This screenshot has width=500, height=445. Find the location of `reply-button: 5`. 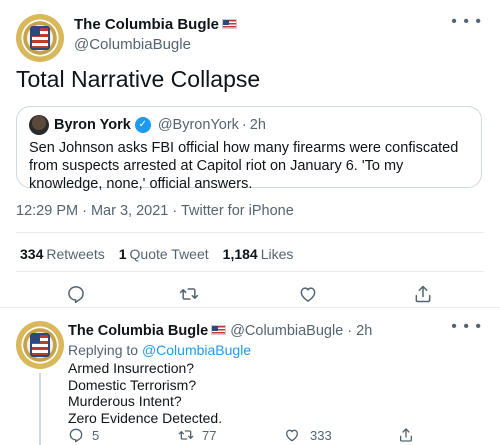

reply-button: 5 is located at coordinates (83, 435).